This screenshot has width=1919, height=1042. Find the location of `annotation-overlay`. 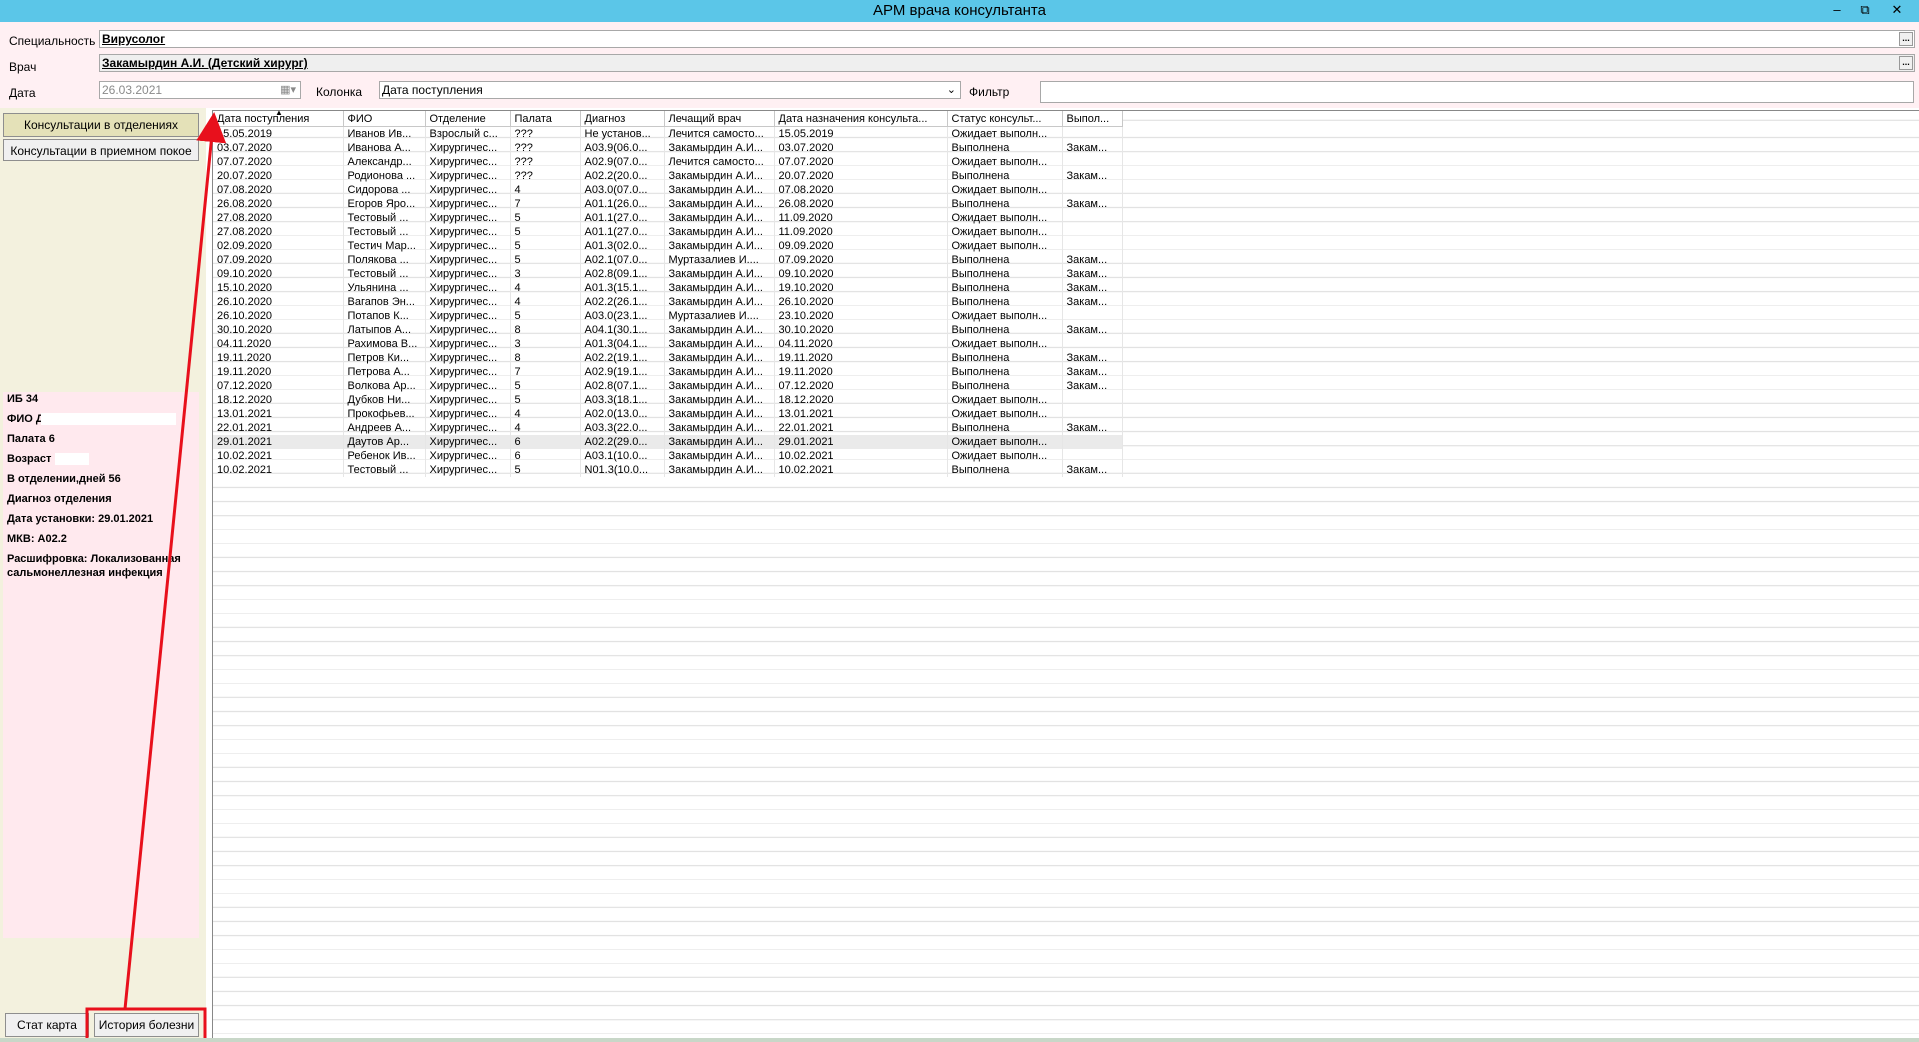

annotation-overlay is located at coordinates (156, 577).